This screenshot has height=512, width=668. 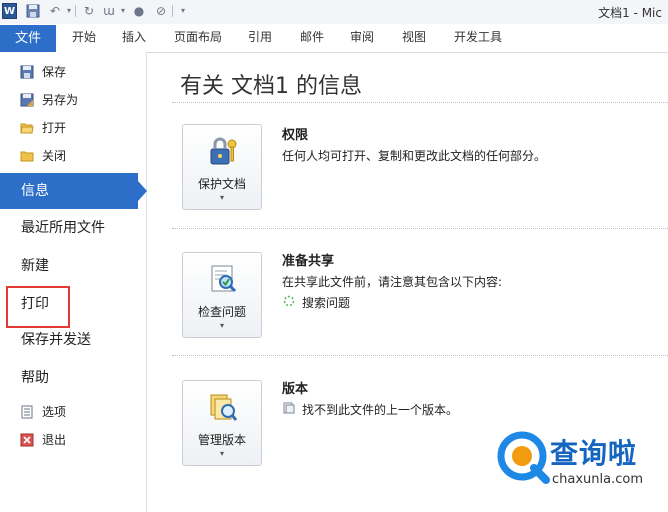 What do you see at coordinates (73, 156) in the screenshot?
I see `nav-close: 关闭` at bounding box center [73, 156].